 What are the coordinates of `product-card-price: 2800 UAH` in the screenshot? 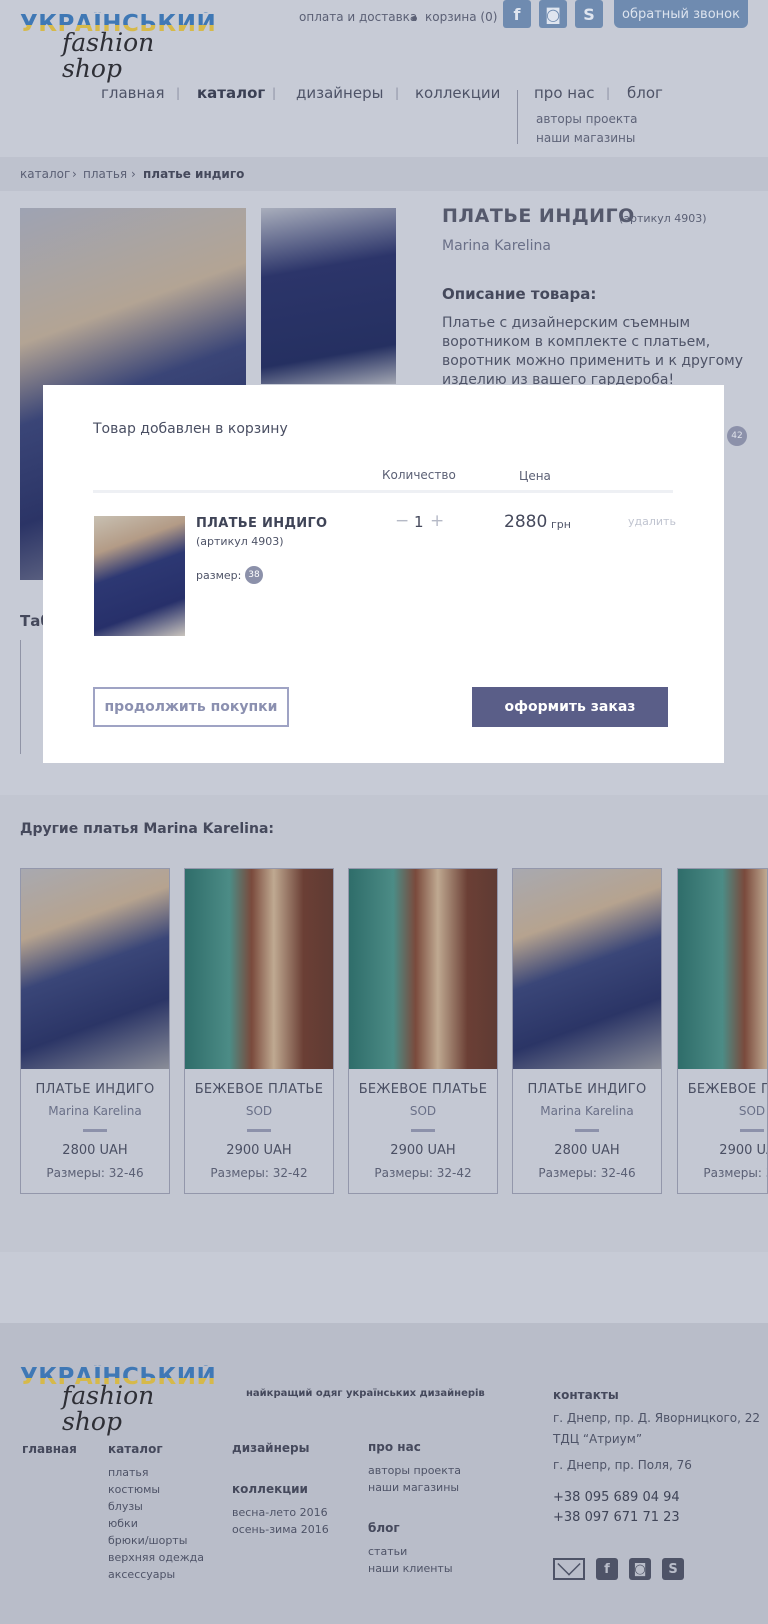 It's located at (95, 1150).